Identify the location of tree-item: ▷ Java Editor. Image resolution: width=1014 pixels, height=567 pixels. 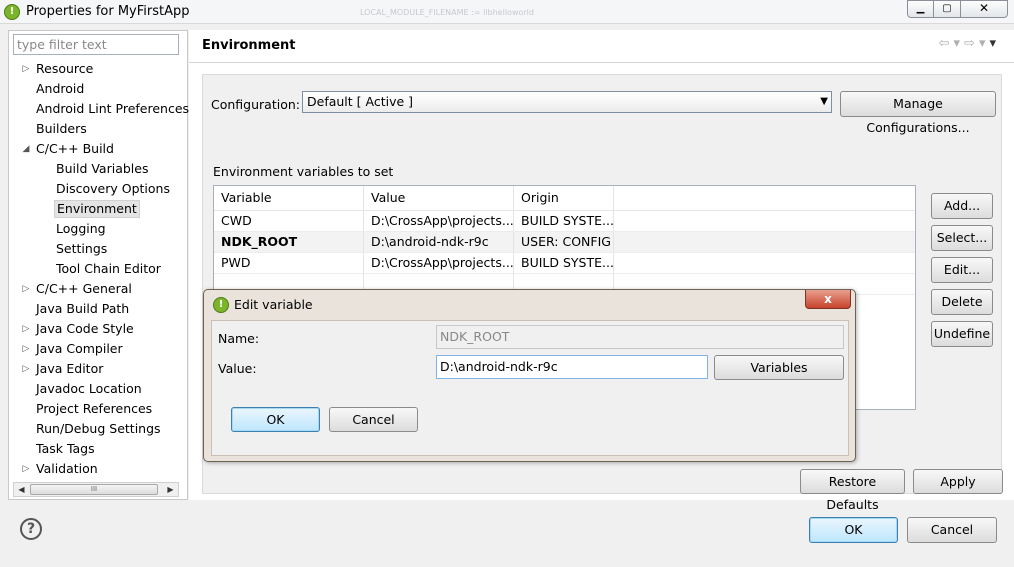
(98, 369).